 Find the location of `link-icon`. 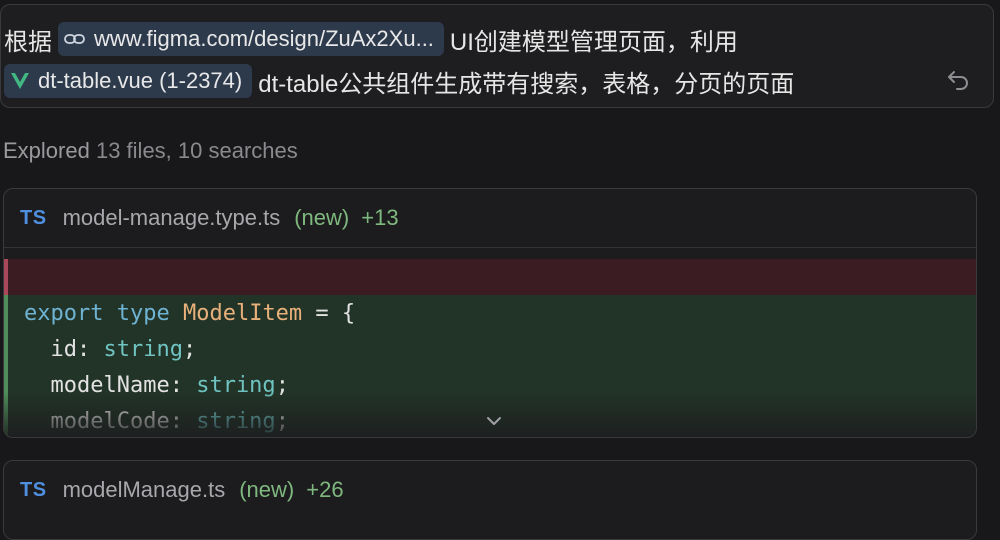

link-icon is located at coordinates (75, 39).